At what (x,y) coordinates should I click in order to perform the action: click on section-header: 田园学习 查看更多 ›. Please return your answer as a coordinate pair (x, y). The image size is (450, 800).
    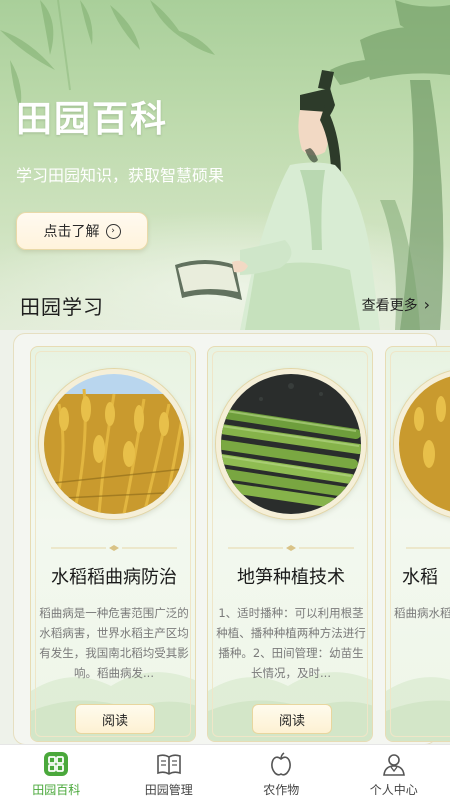
    Looking at the image, I should click on (225, 305).